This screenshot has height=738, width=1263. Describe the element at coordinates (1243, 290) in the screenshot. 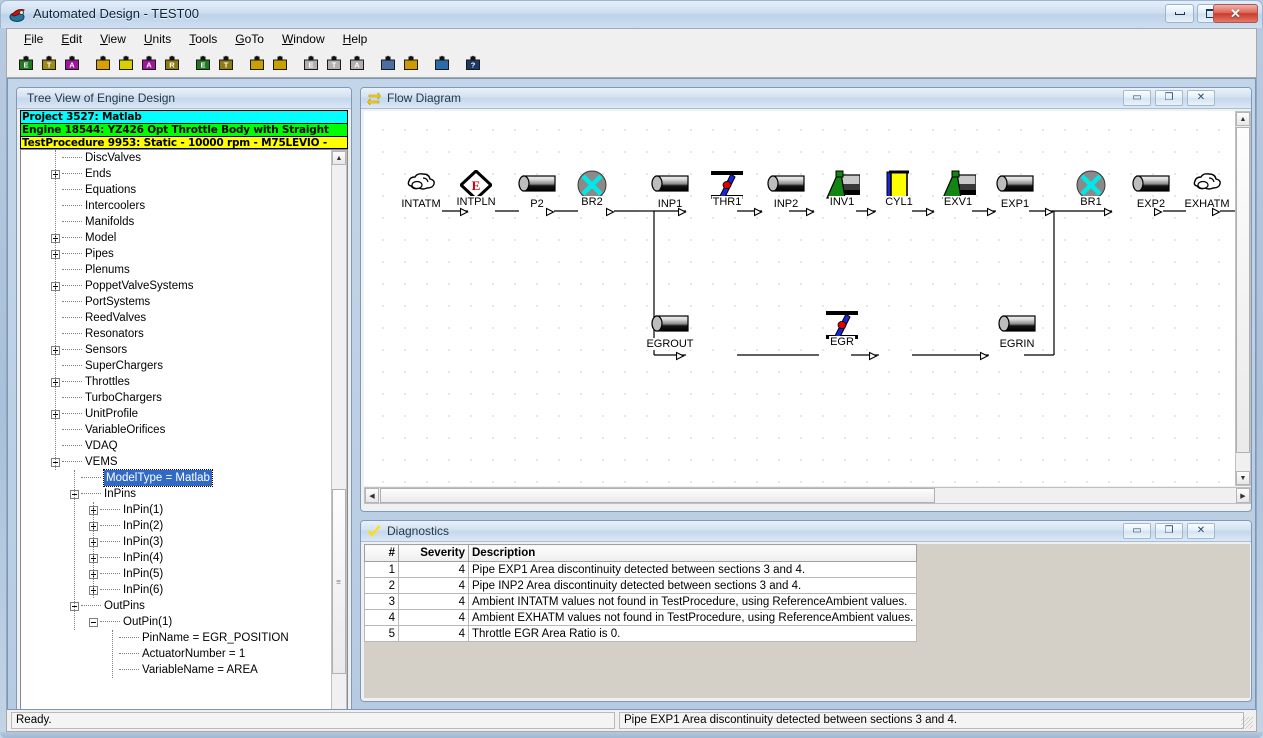

I see `flow-vscroll-thumb` at that location.